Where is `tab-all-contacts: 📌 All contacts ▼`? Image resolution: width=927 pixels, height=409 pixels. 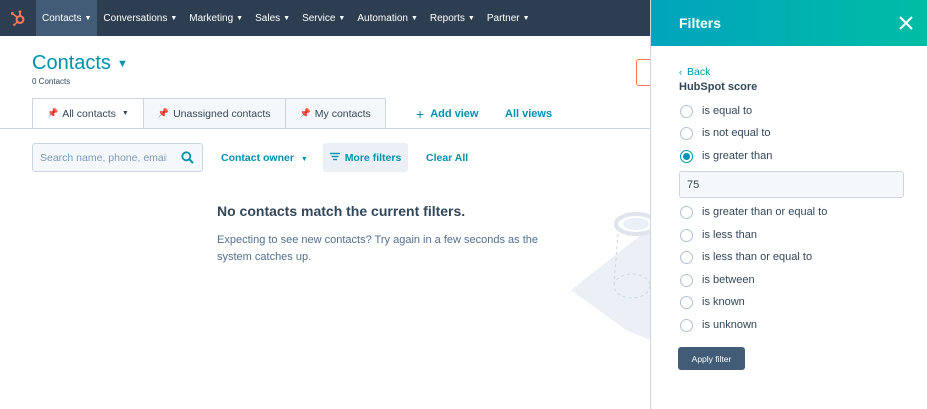
tab-all-contacts: 📌 All contacts ▼ is located at coordinates (88, 113).